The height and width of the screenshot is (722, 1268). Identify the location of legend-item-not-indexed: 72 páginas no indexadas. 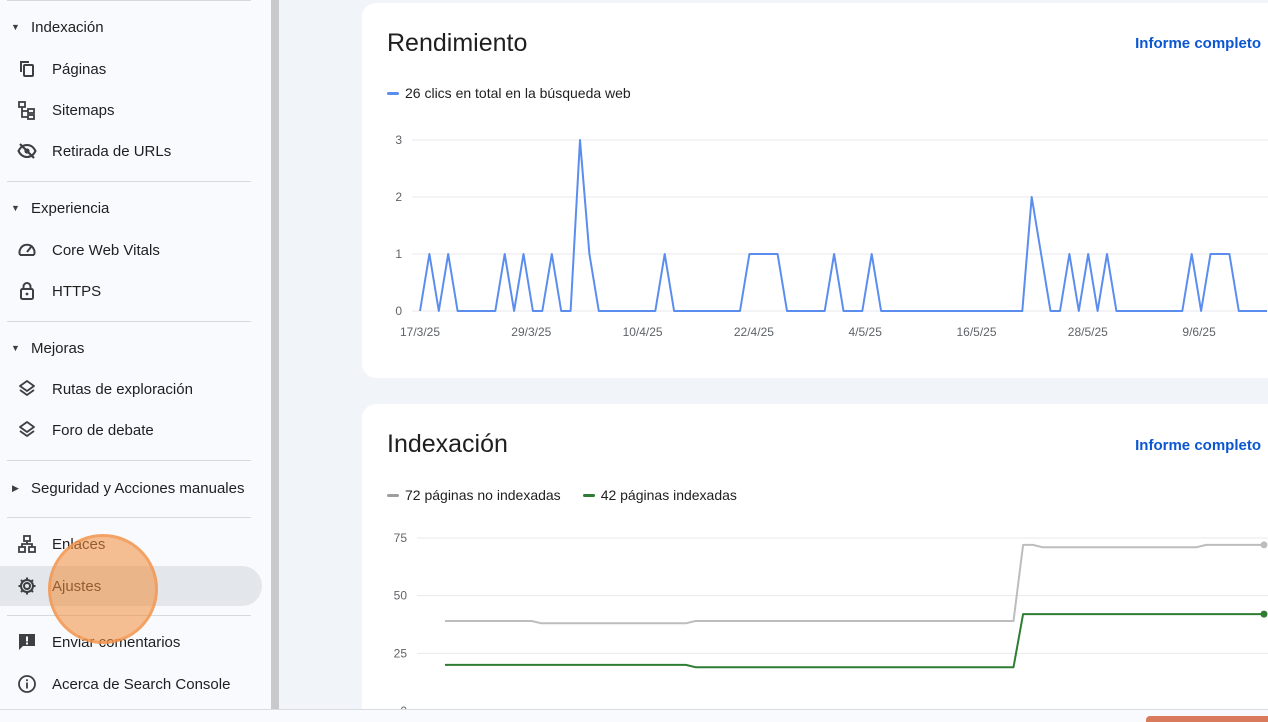
(474, 495).